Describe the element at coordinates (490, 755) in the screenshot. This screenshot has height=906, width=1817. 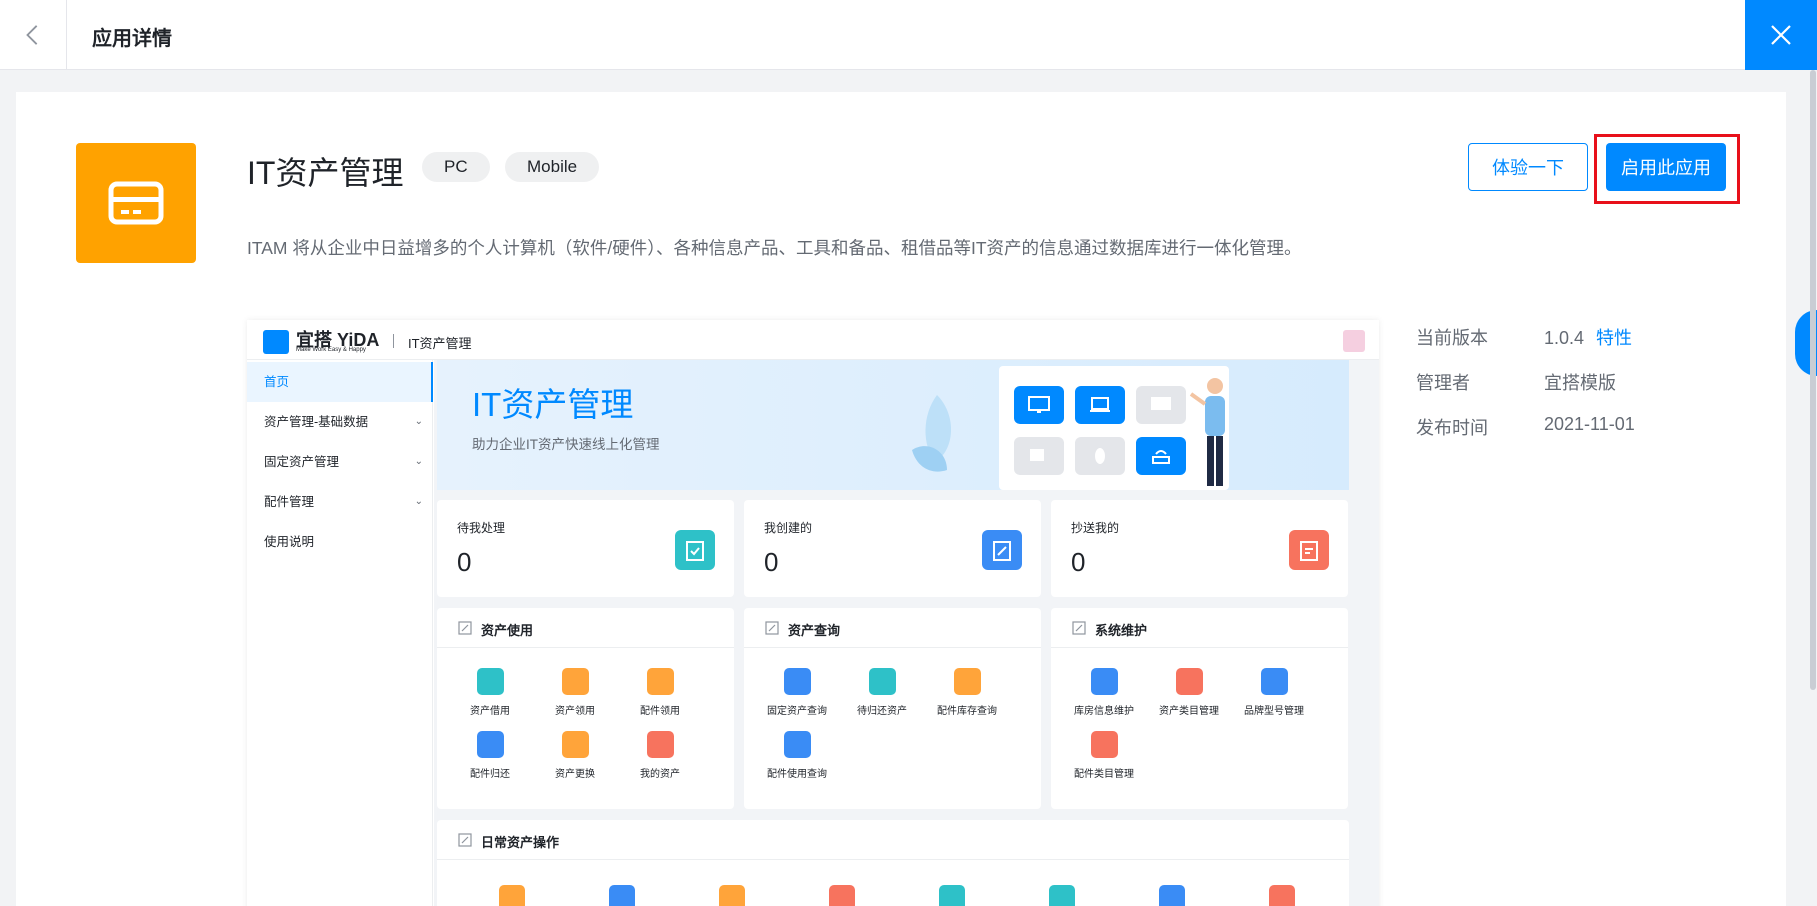
I see `item-part-return: 配件归还` at that location.